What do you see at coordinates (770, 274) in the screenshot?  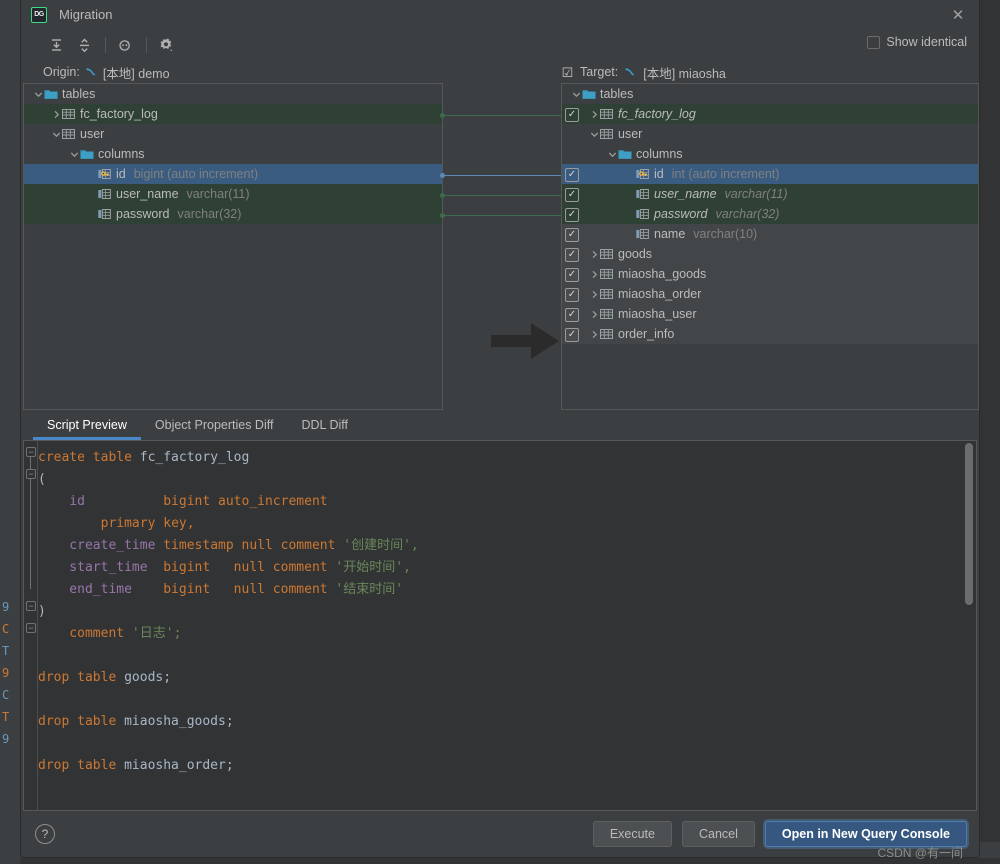 I see `tree-row: miaosha_goods` at bounding box center [770, 274].